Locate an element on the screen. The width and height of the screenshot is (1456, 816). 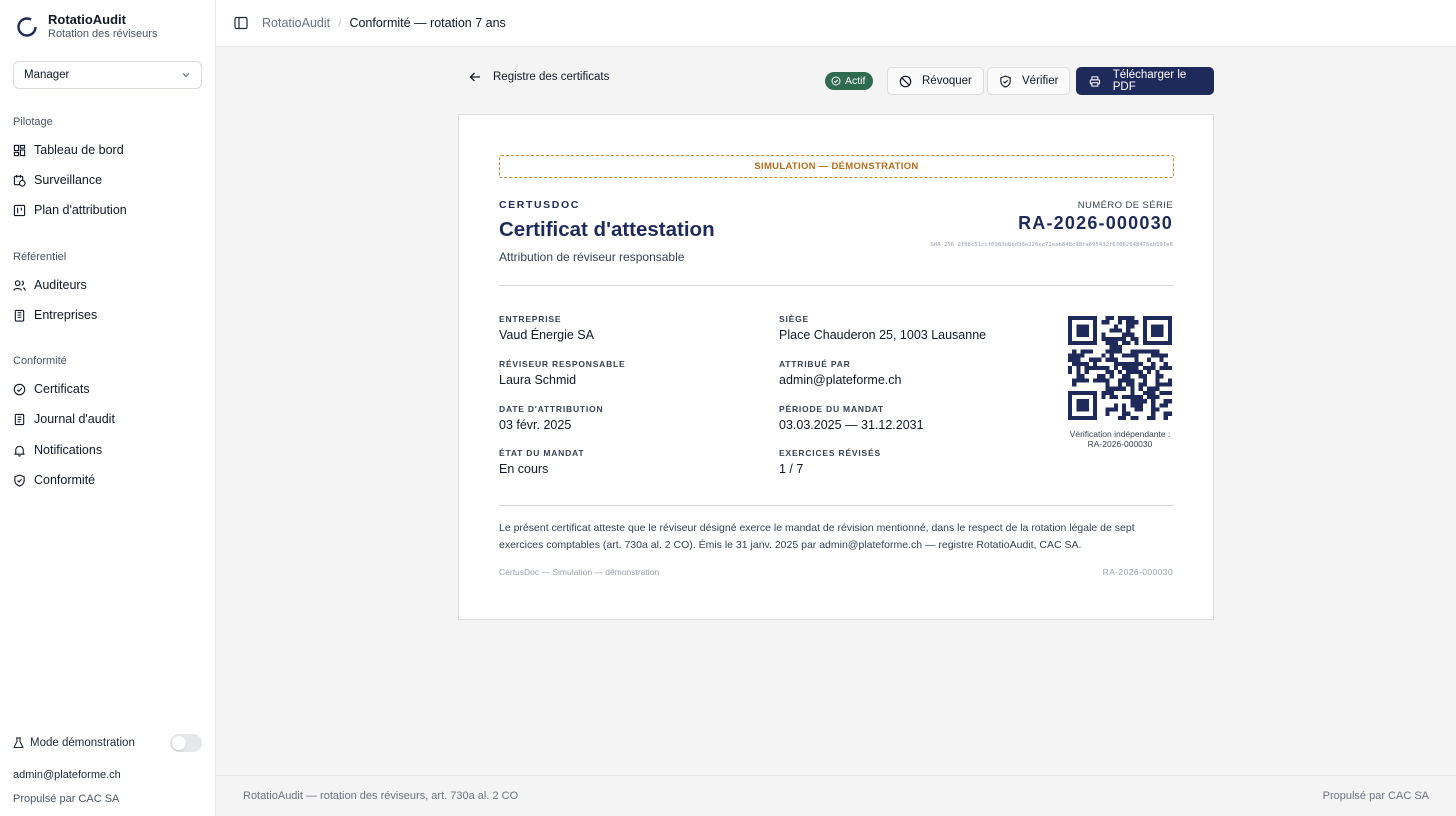
demo-mode-toggle is located at coordinates (186, 743).